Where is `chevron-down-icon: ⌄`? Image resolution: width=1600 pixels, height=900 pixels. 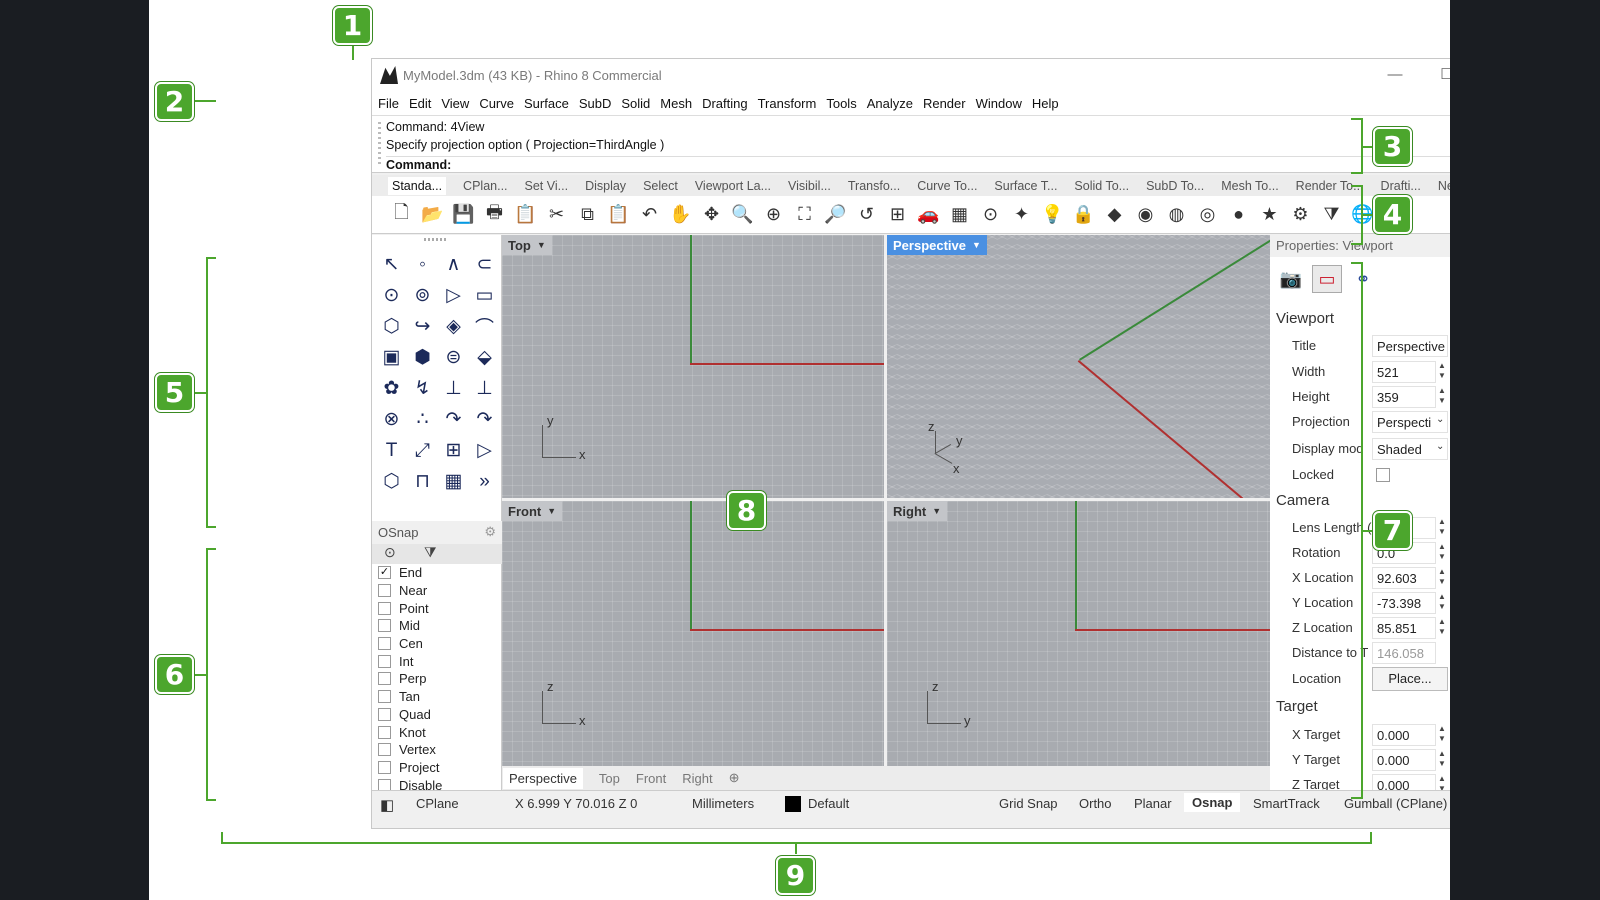
chevron-down-icon: ⌄ is located at coordinates (1440, 446).